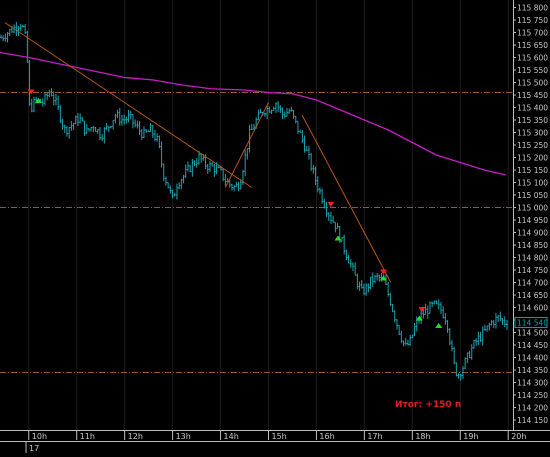 Image resolution: width=550 pixels, height=457 pixels. What do you see at coordinates (532, 133) in the screenshot?
I see `y-tick-label: 115 300` at bounding box center [532, 133].